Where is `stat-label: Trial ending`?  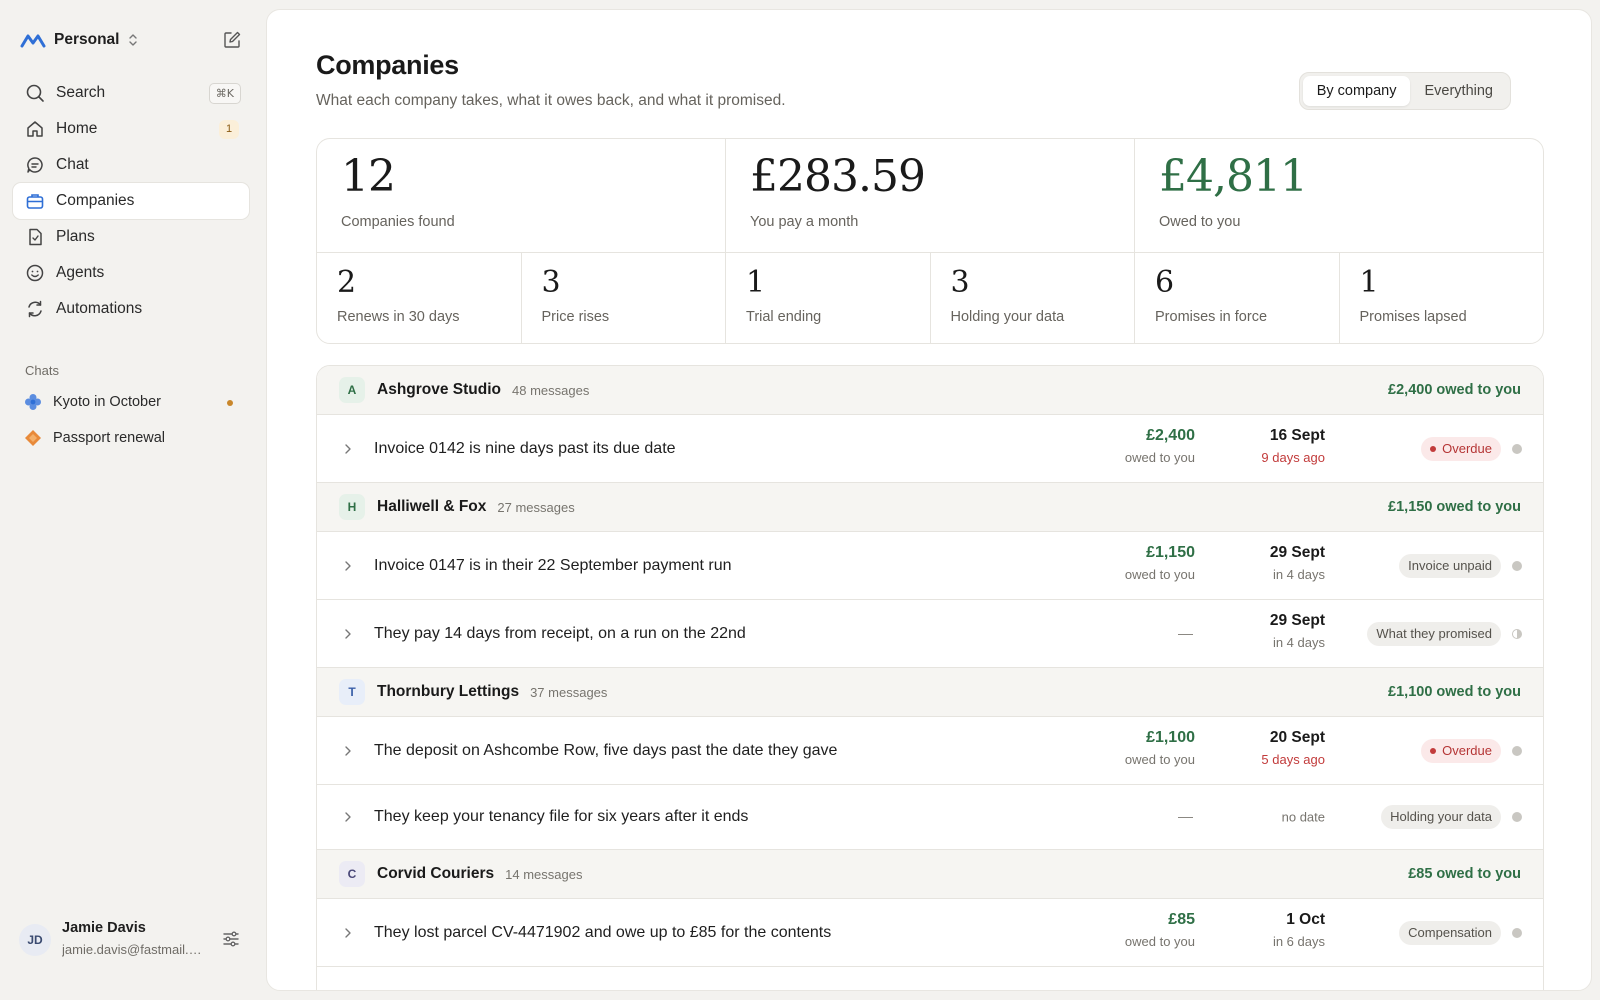
stat-label: Trial ending is located at coordinates (784, 317).